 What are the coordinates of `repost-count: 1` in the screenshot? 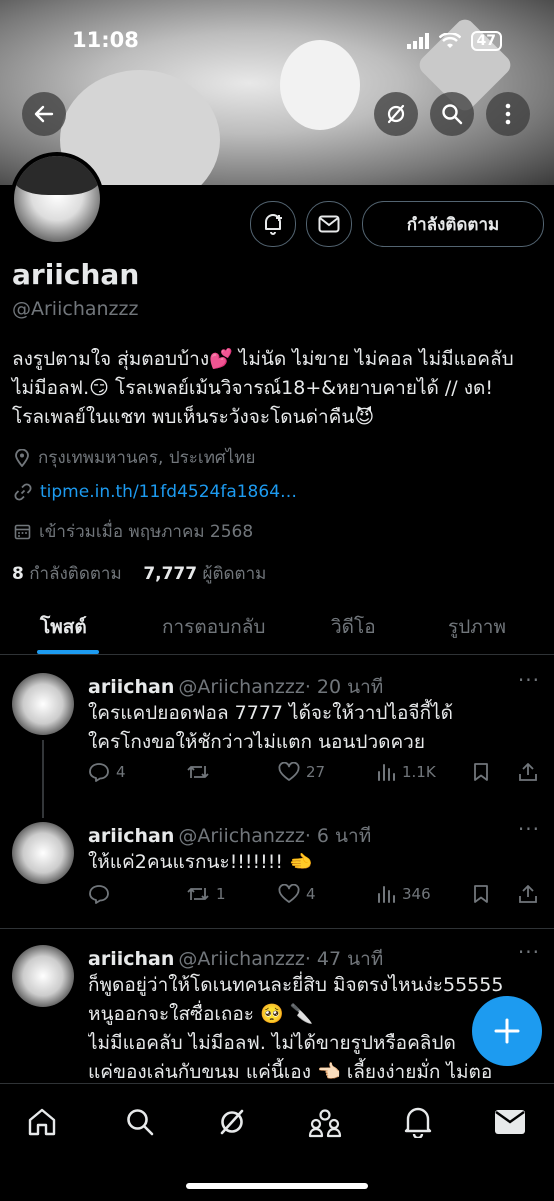 It's located at (221, 894).